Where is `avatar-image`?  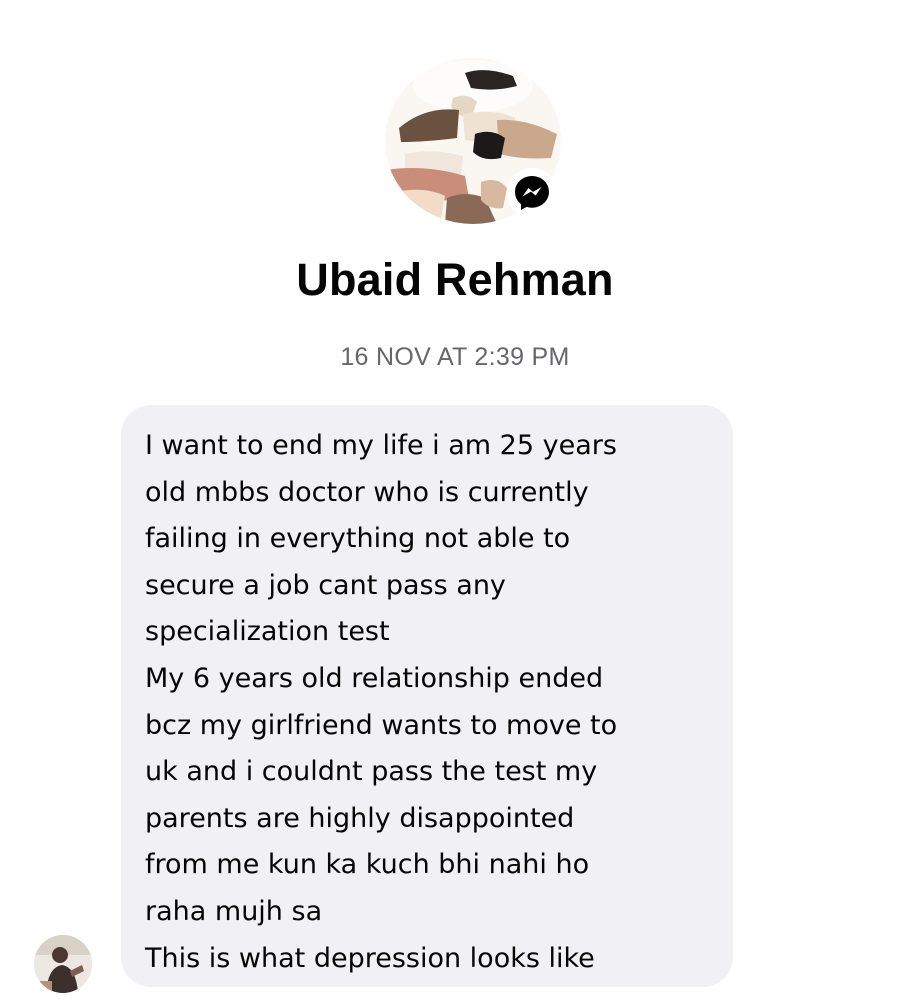
avatar-image is located at coordinates (63, 964).